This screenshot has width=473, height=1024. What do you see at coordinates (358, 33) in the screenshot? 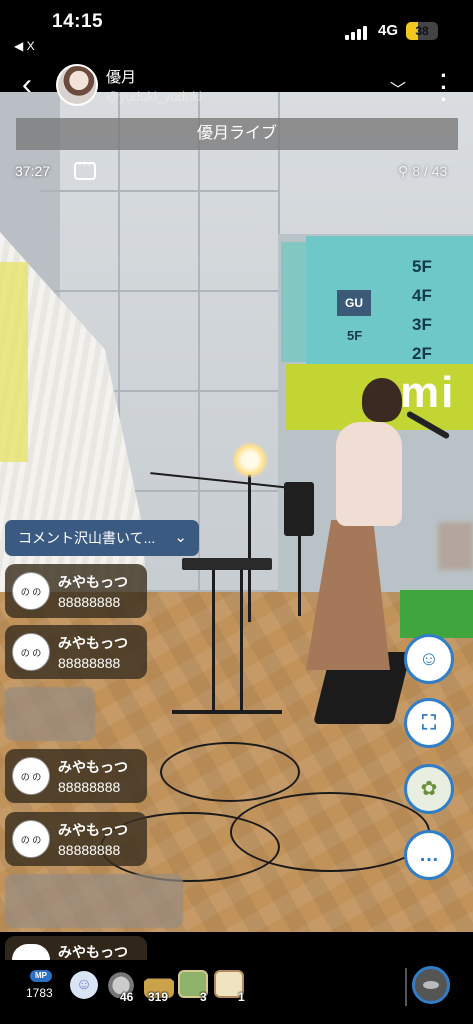
I see `signal-icon` at bounding box center [358, 33].